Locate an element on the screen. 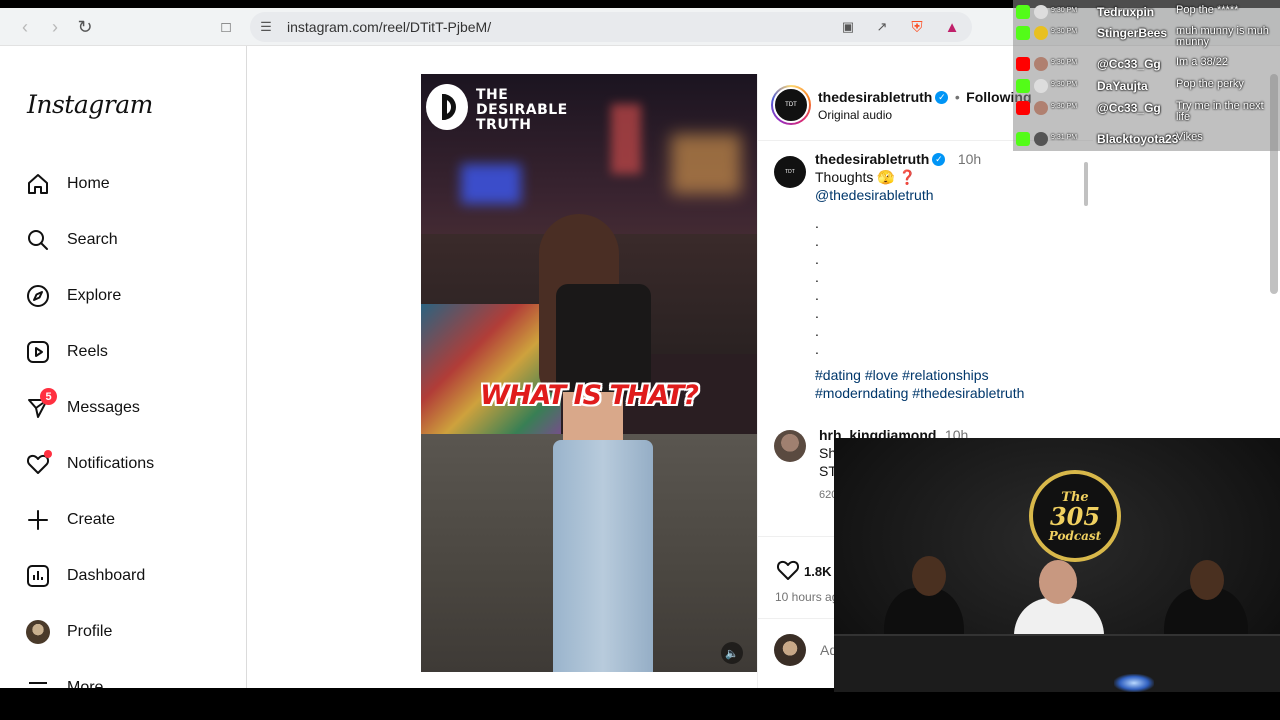 This screenshot has width=1280, height=720. reels-icon is located at coordinates (38, 352).